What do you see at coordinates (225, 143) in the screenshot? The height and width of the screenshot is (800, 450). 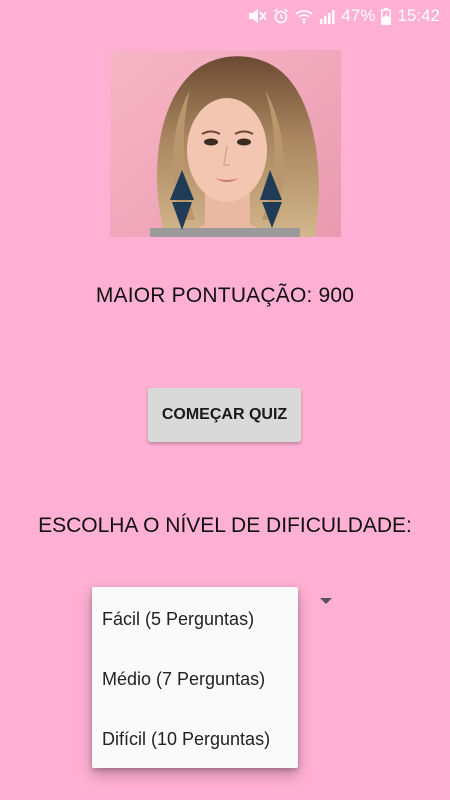 I see `celebrity-portrait-image` at bounding box center [225, 143].